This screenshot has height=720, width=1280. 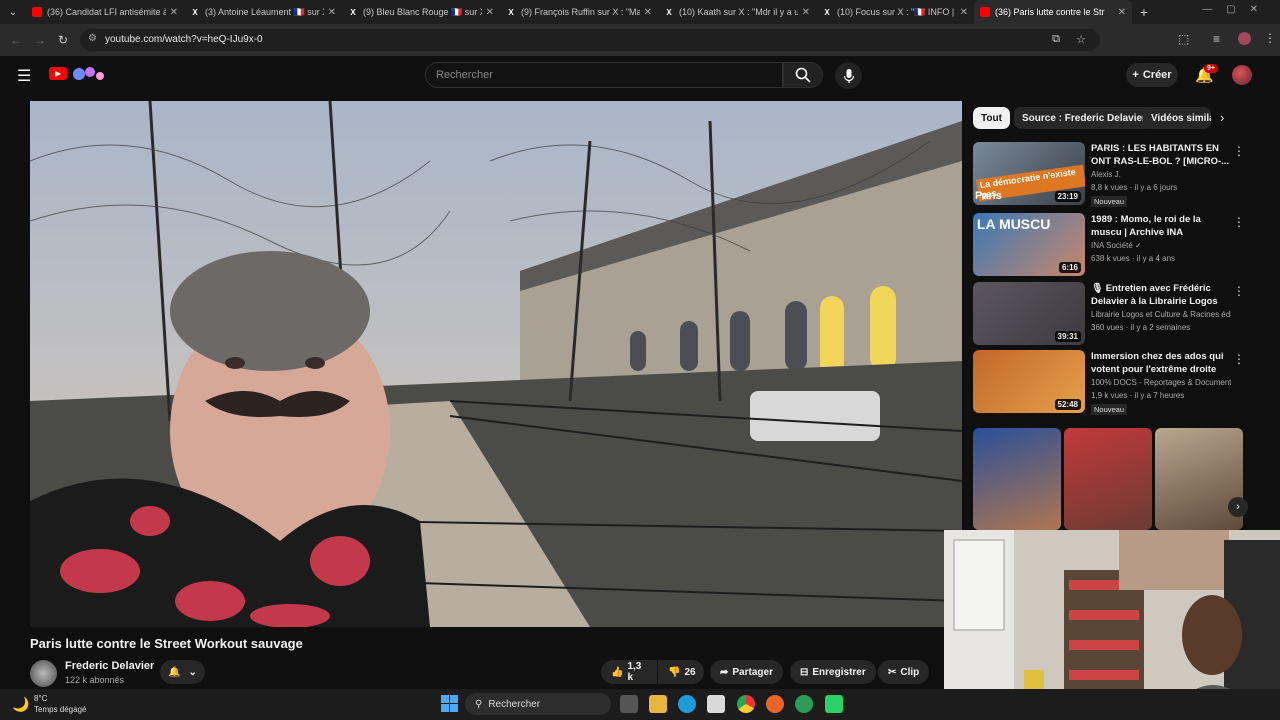 I want to click on shorts-next-button: ›, so click(x=1238, y=507).